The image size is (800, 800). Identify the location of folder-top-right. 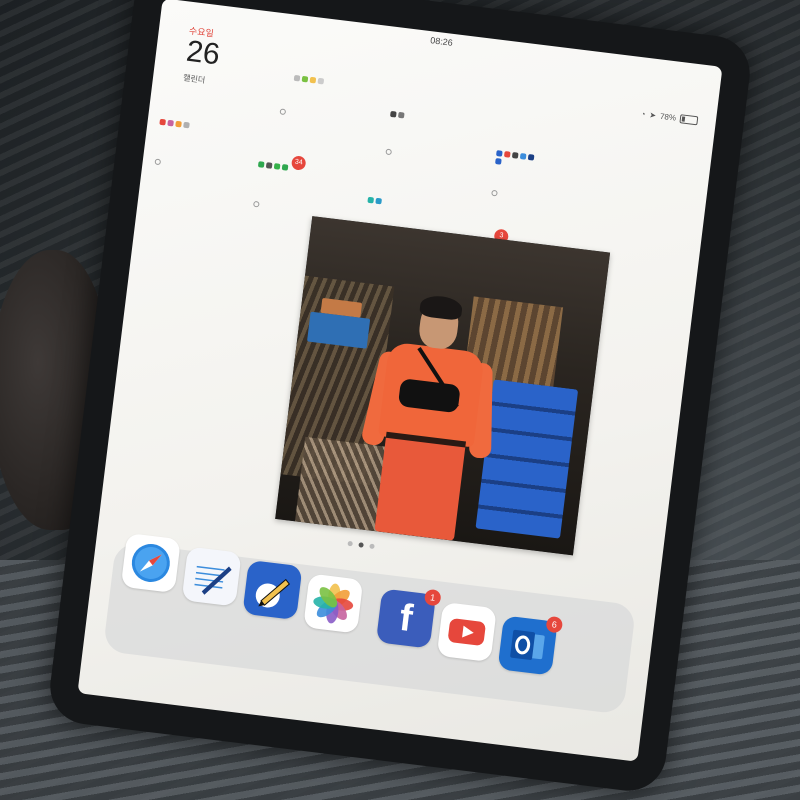
(397, 114).